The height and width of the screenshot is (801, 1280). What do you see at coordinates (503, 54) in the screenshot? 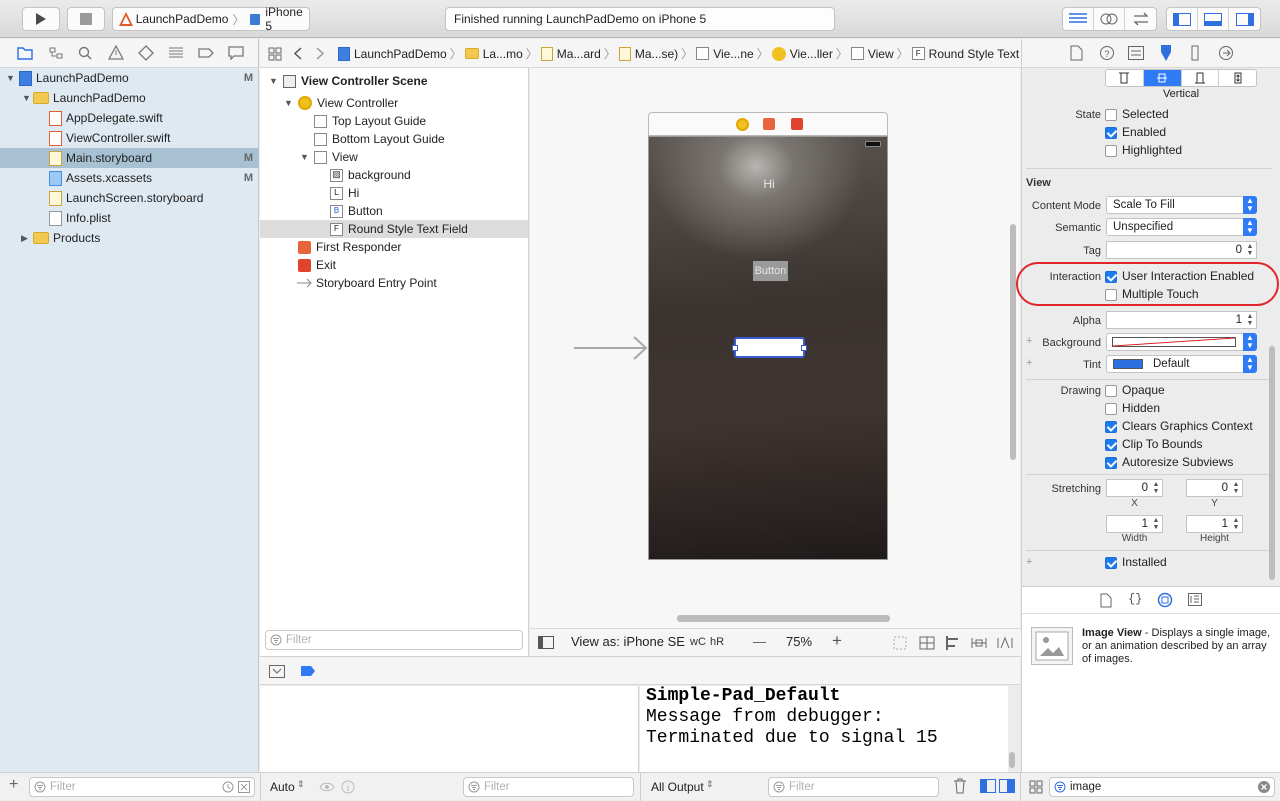
I see `breadcrumb-item: La...mo` at bounding box center [503, 54].